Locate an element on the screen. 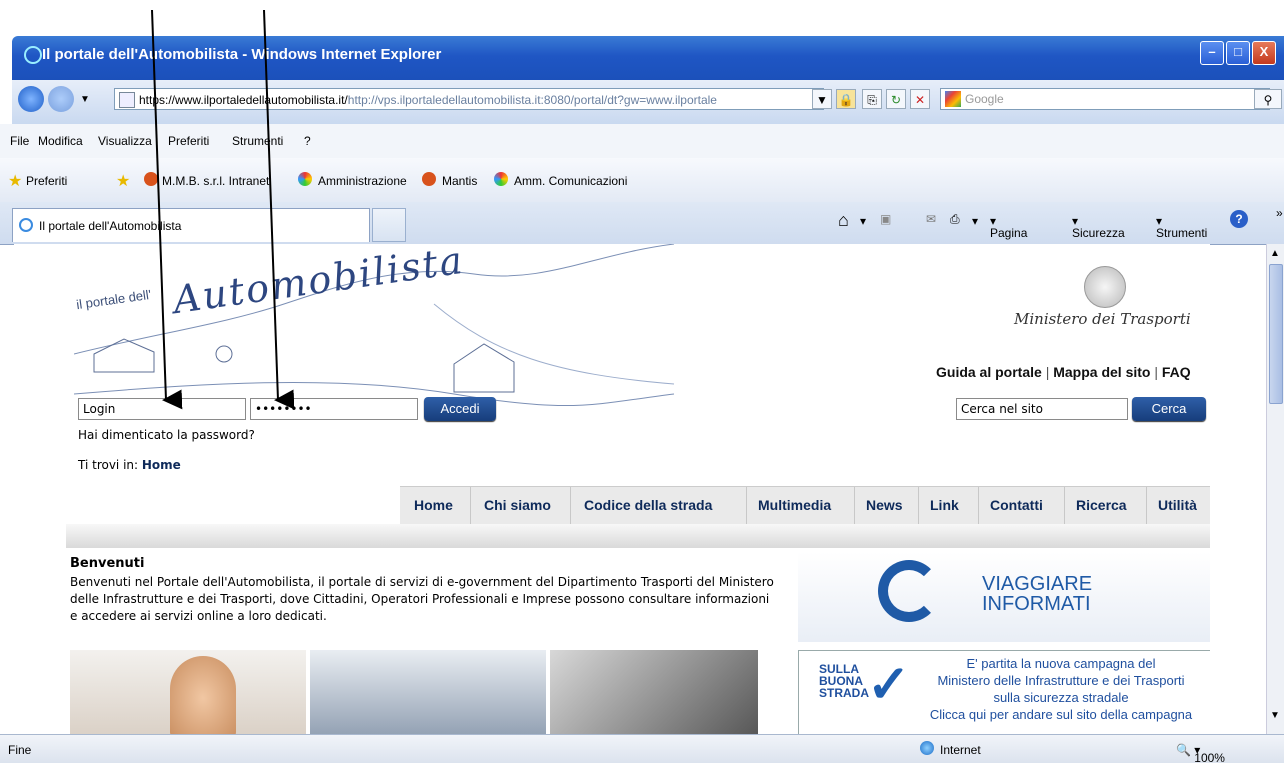 This screenshot has width=1284, height=765. nav-home: Home is located at coordinates (433, 505).